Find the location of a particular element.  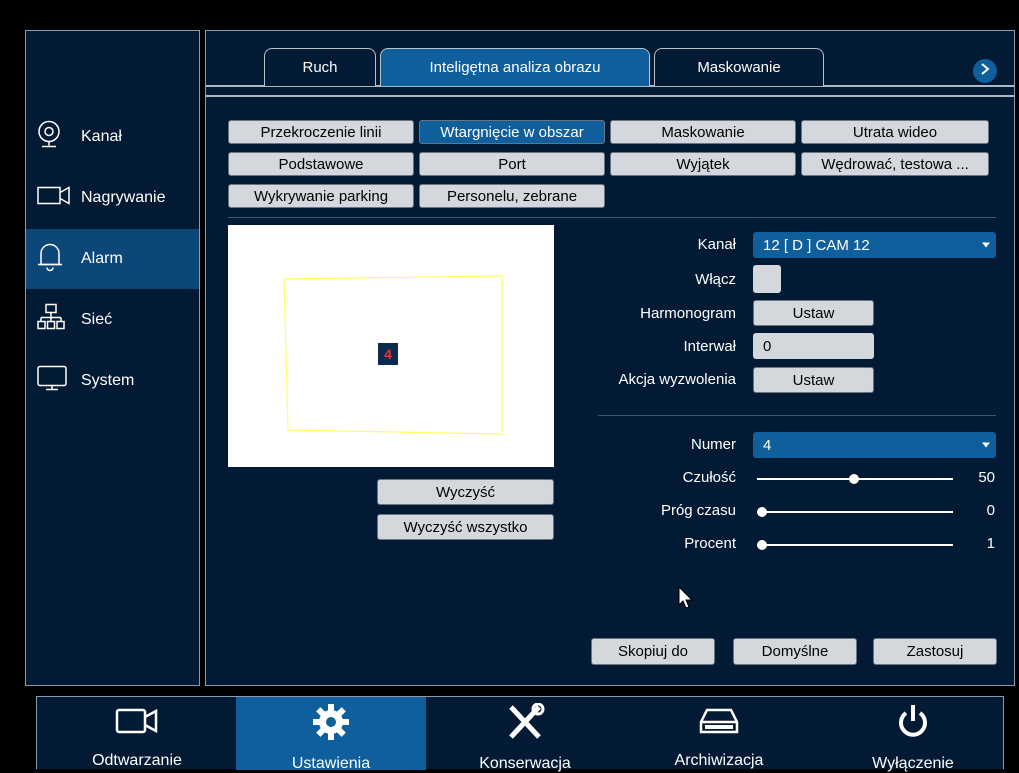

subtab-label: Port is located at coordinates (512, 164).